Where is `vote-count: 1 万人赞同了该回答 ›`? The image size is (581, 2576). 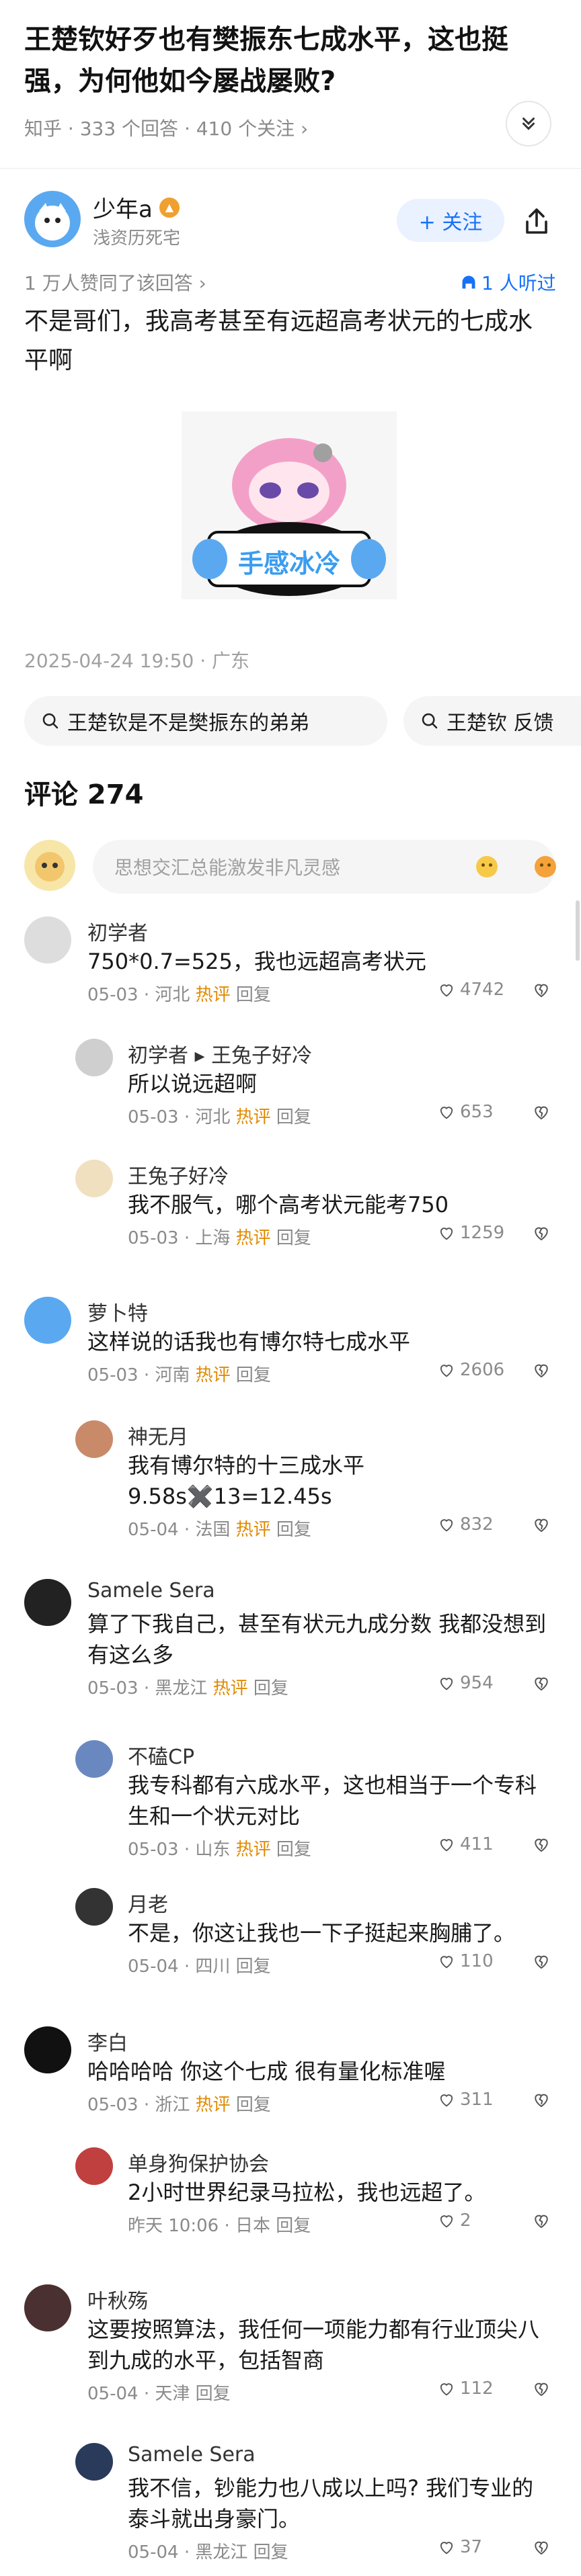
vote-count: 1 万人赞同了该回答 › is located at coordinates (115, 282).